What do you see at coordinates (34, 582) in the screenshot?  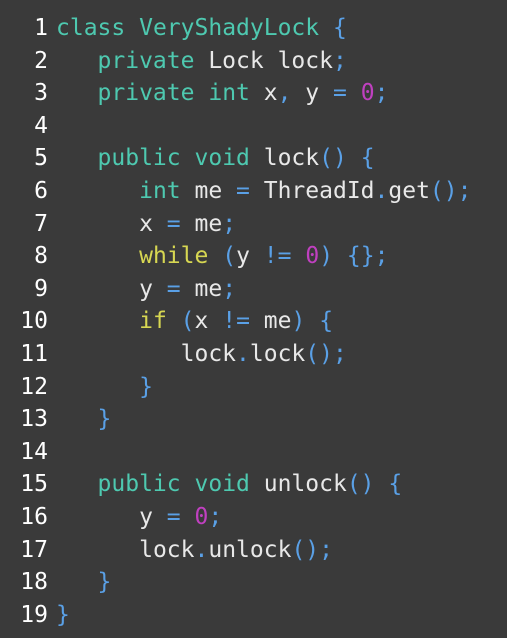 I see `line-number: 18` at bounding box center [34, 582].